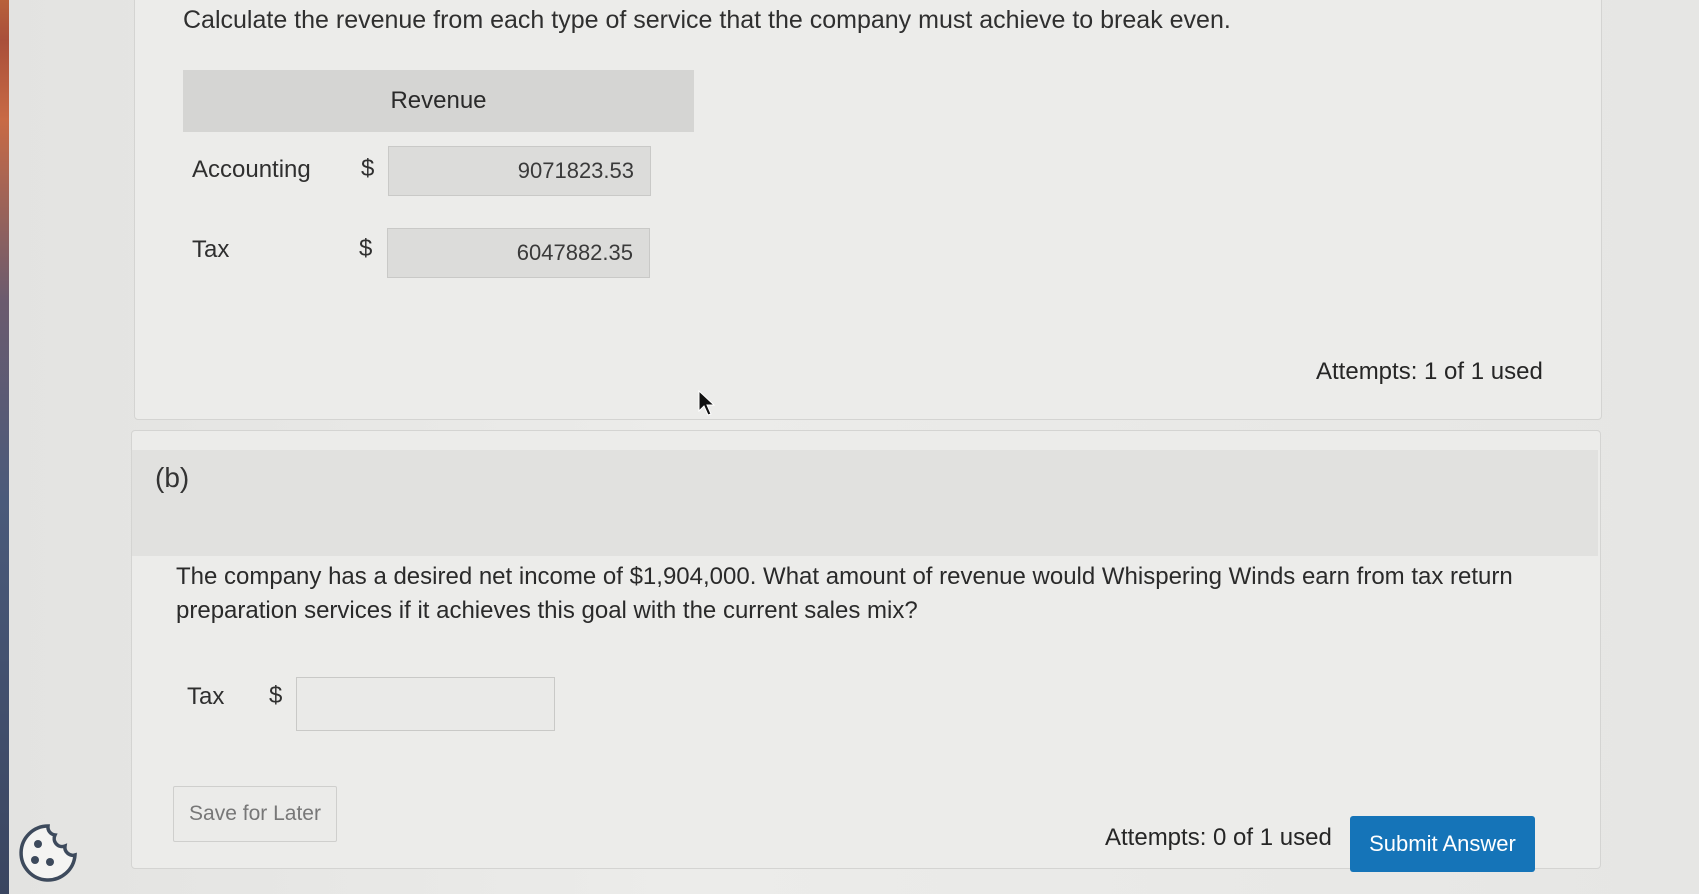 This screenshot has width=1699, height=894. What do you see at coordinates (366, 248) in the screenshot?
I see `tax-currency-symbol: $` at bounding box center [366, 248].